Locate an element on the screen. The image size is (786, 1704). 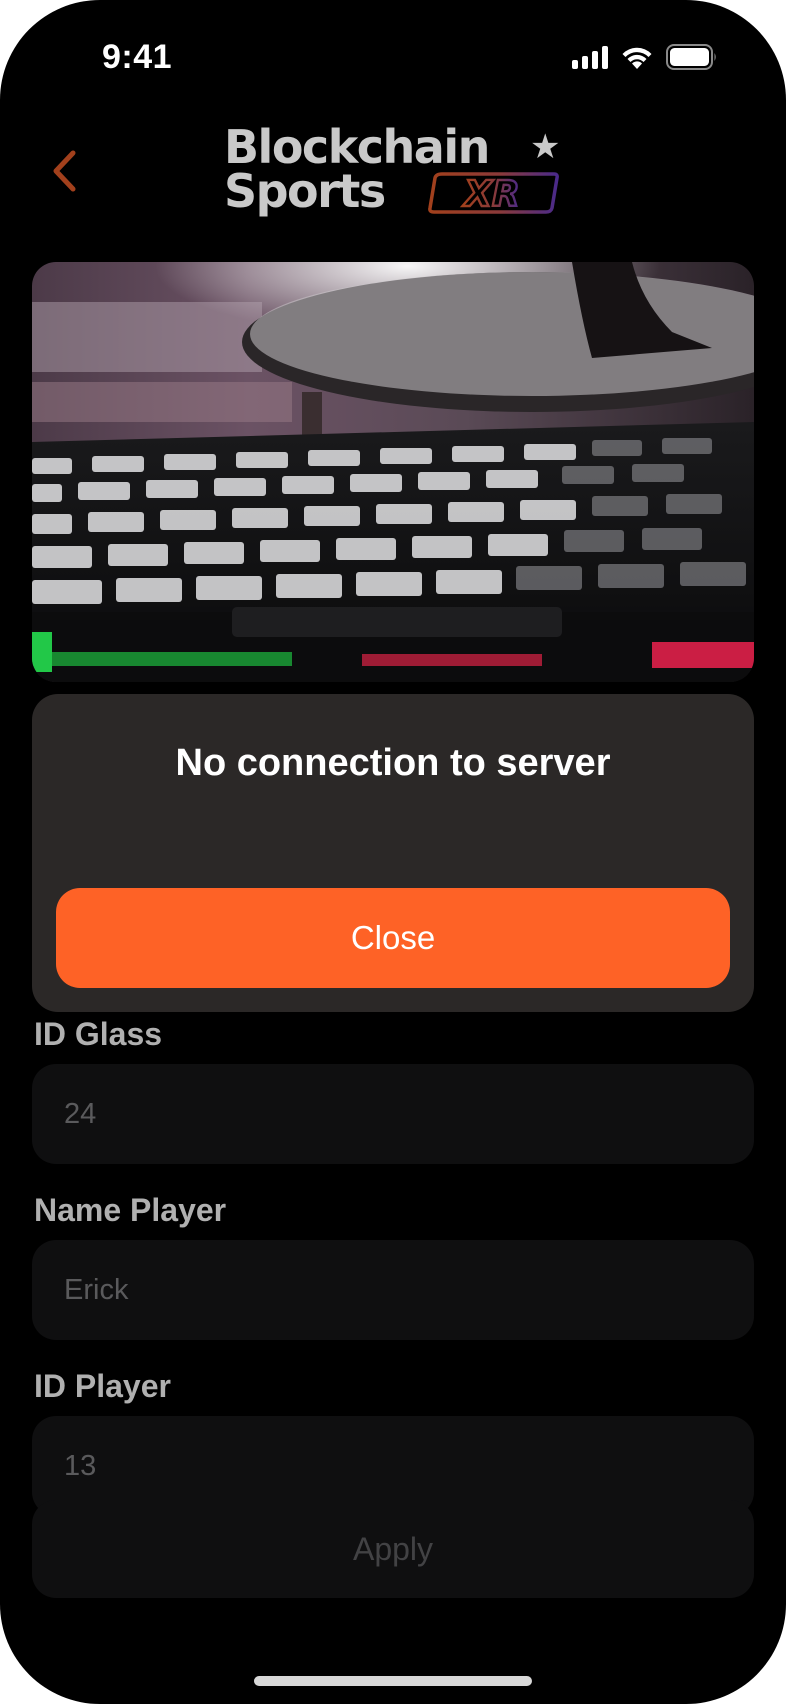
id-player-value: 13 is located at coordinates (80, 1465).